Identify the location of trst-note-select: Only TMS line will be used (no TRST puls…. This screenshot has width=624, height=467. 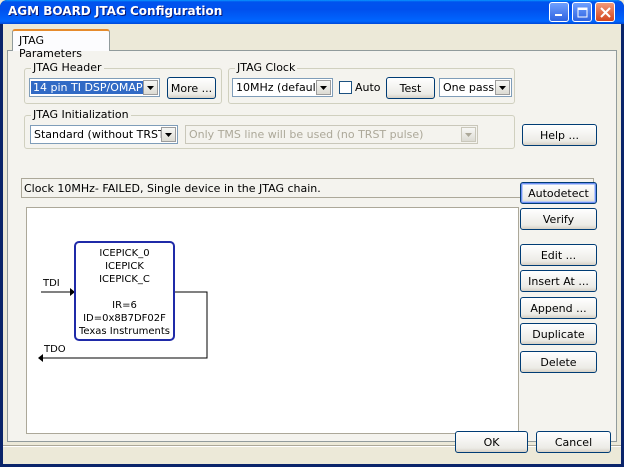
(331, 134).